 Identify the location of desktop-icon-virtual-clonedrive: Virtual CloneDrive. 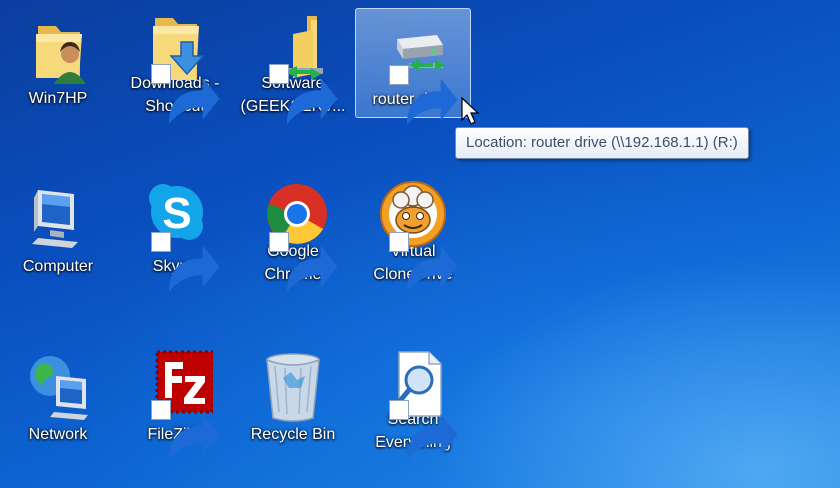
(413, 234).